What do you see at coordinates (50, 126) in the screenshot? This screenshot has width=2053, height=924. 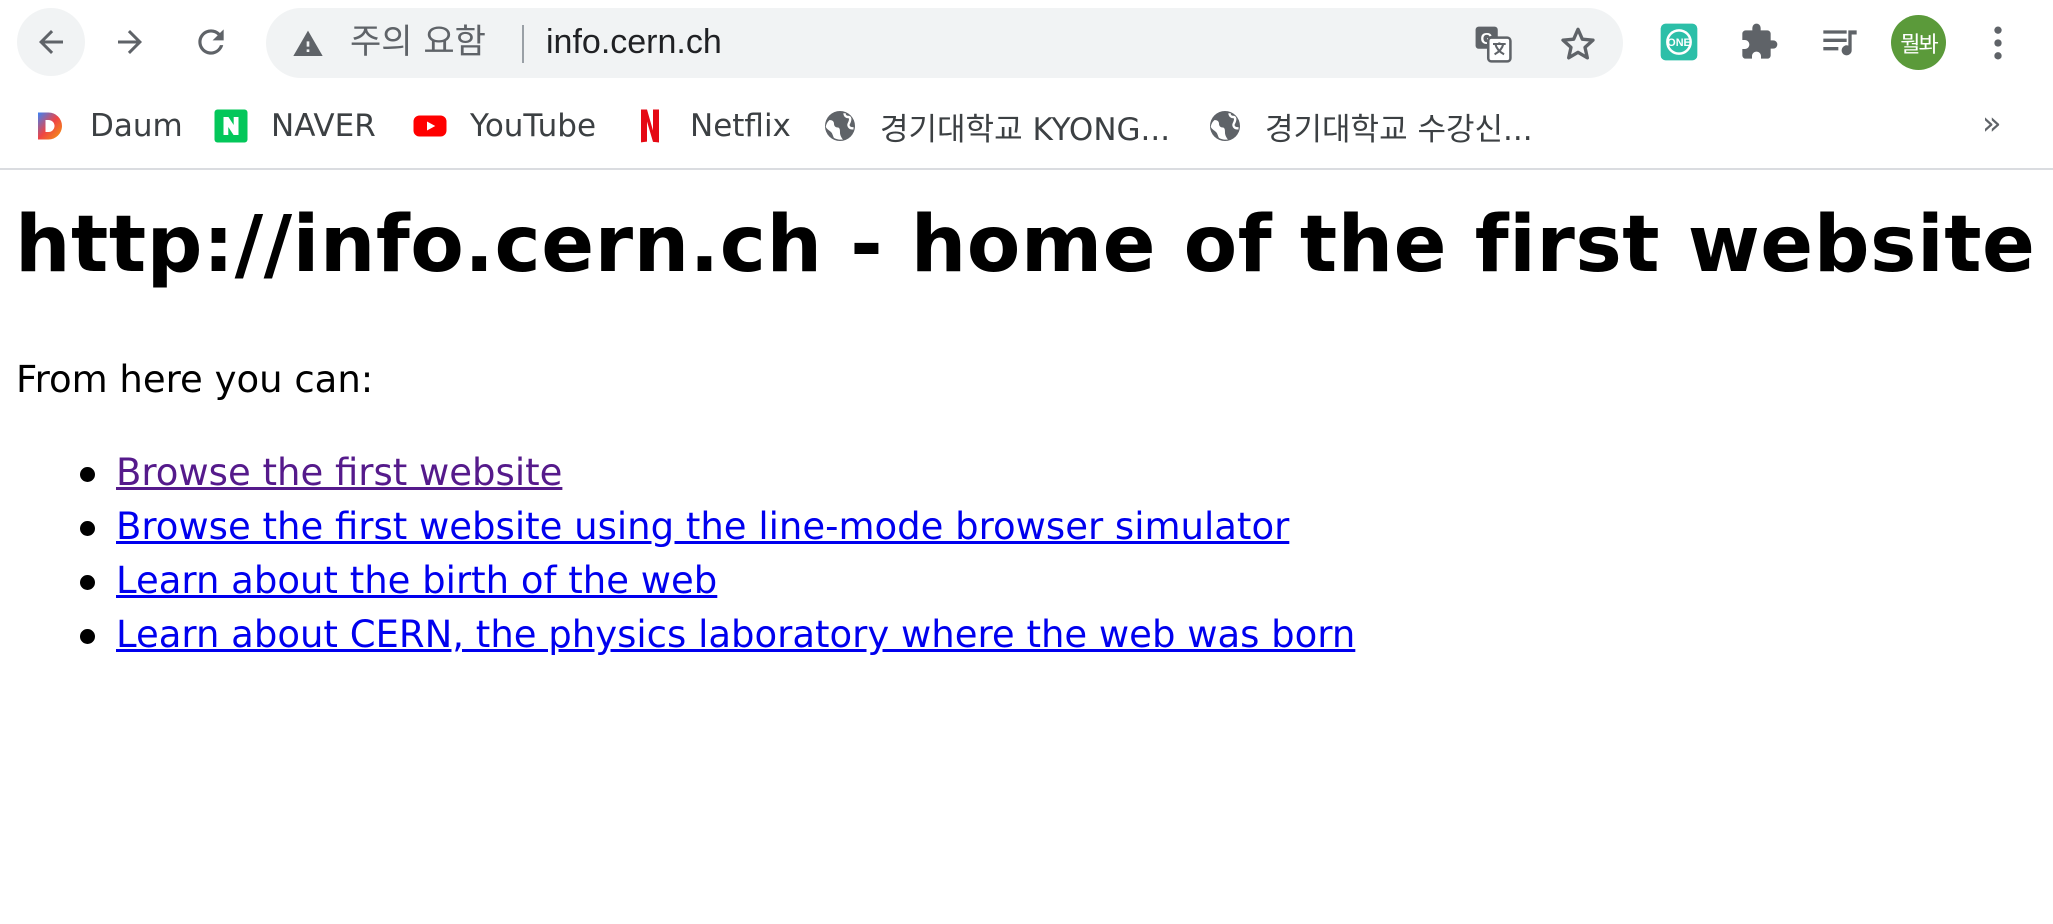 I see `daum-icon` at bounding box center [50, 126].